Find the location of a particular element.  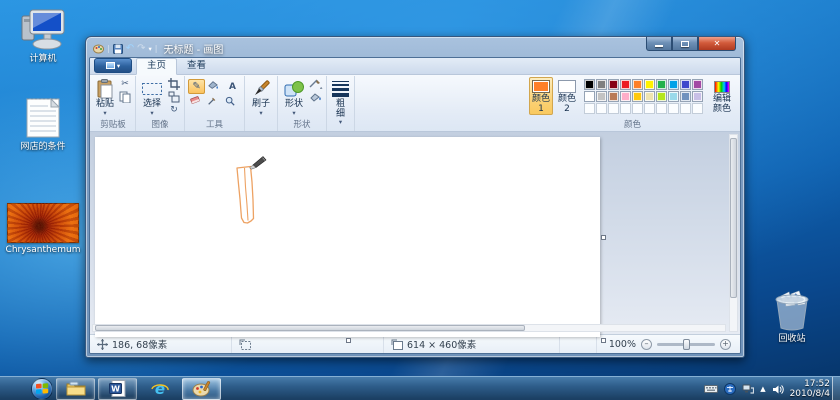

undo-button: ↶ is located at coordinates (130, 48).